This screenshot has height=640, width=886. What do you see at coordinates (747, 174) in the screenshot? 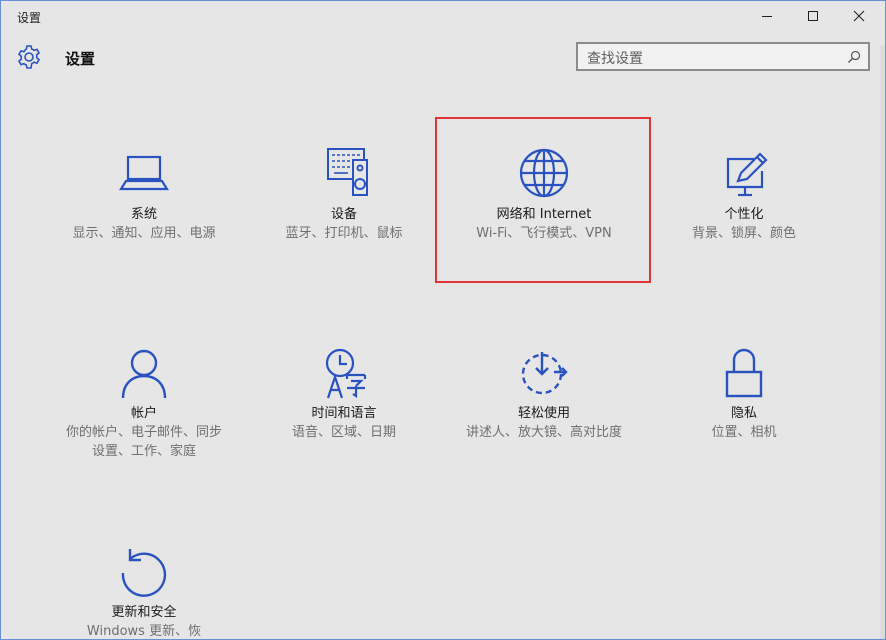
I see `personalization-icon` at bounding box center [747, 174].